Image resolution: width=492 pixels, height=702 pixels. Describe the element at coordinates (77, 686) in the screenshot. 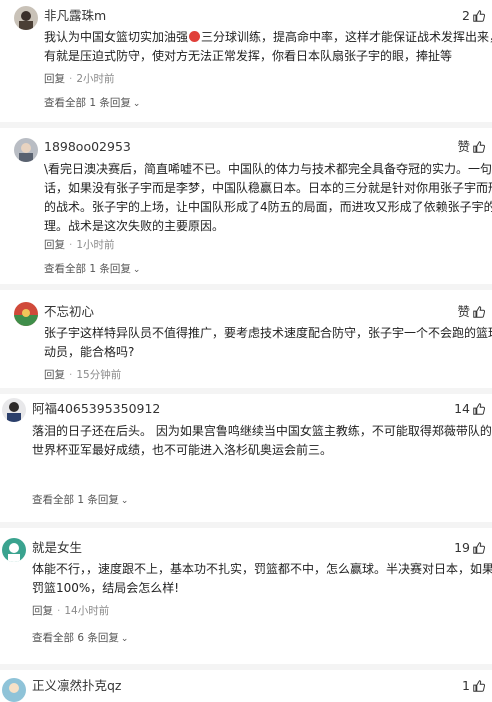

I see `username: 正义凛然扑克qz` at that location.